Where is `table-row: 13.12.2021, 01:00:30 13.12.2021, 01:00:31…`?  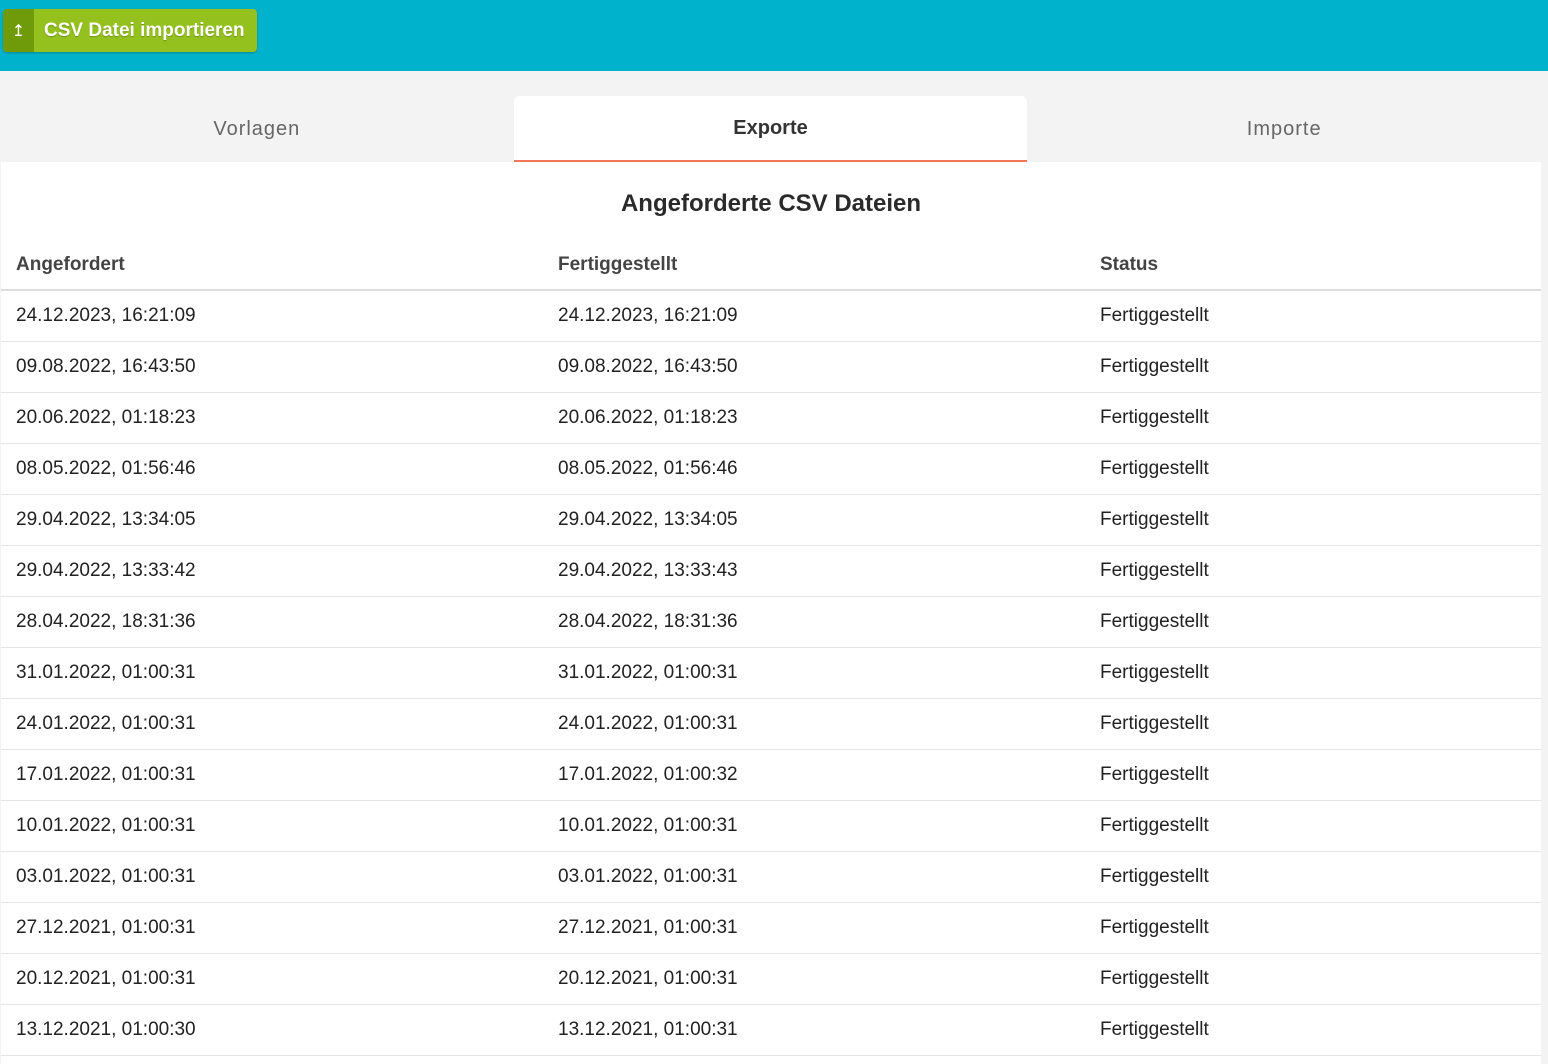
table-row: 13.12.2021, 01:00:30 13.12.2021, 01:00:31… is located at coordinates (771, 1030).